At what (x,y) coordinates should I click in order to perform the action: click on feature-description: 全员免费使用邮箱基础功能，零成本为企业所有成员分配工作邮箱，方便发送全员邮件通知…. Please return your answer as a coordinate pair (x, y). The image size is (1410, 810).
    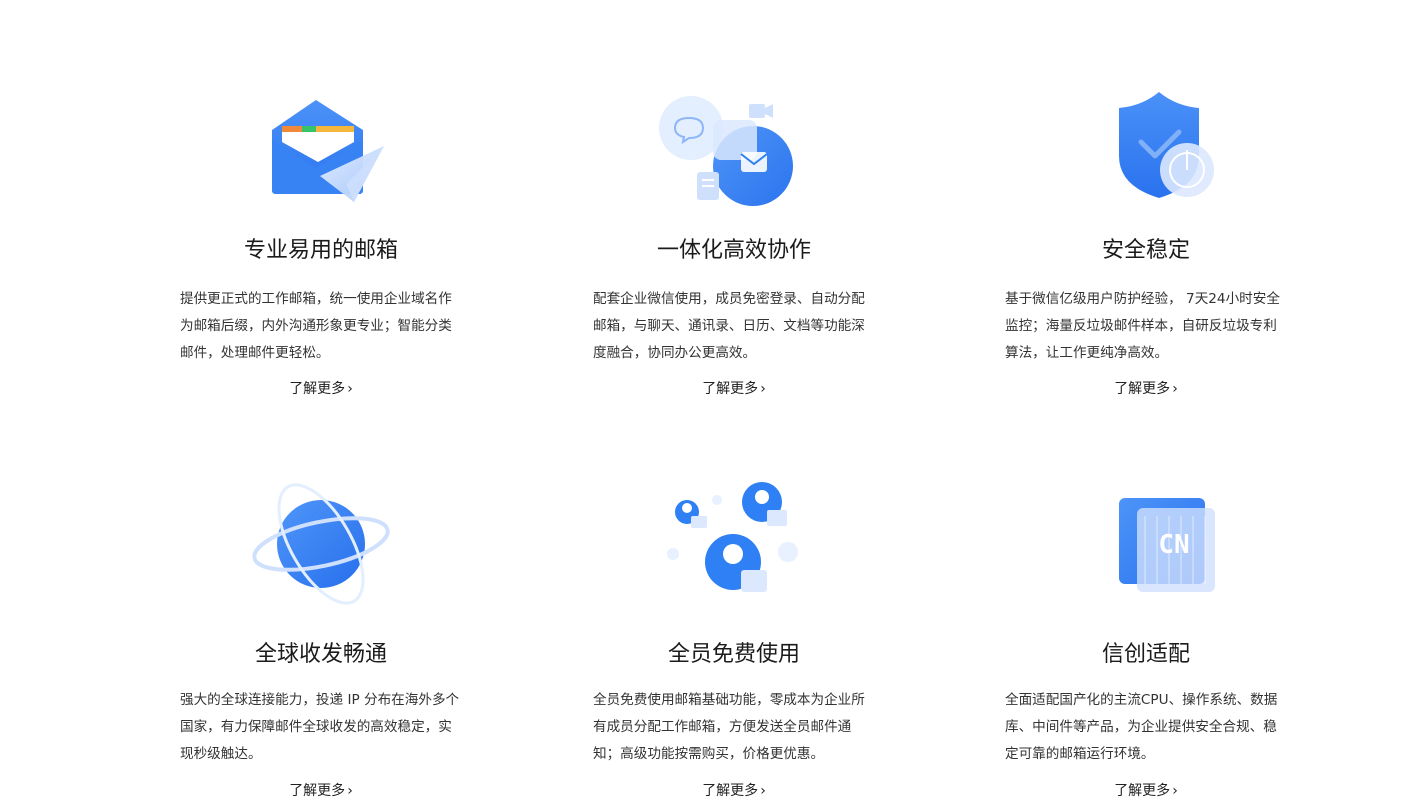
    Looking at the image, I should click on (729, 727).